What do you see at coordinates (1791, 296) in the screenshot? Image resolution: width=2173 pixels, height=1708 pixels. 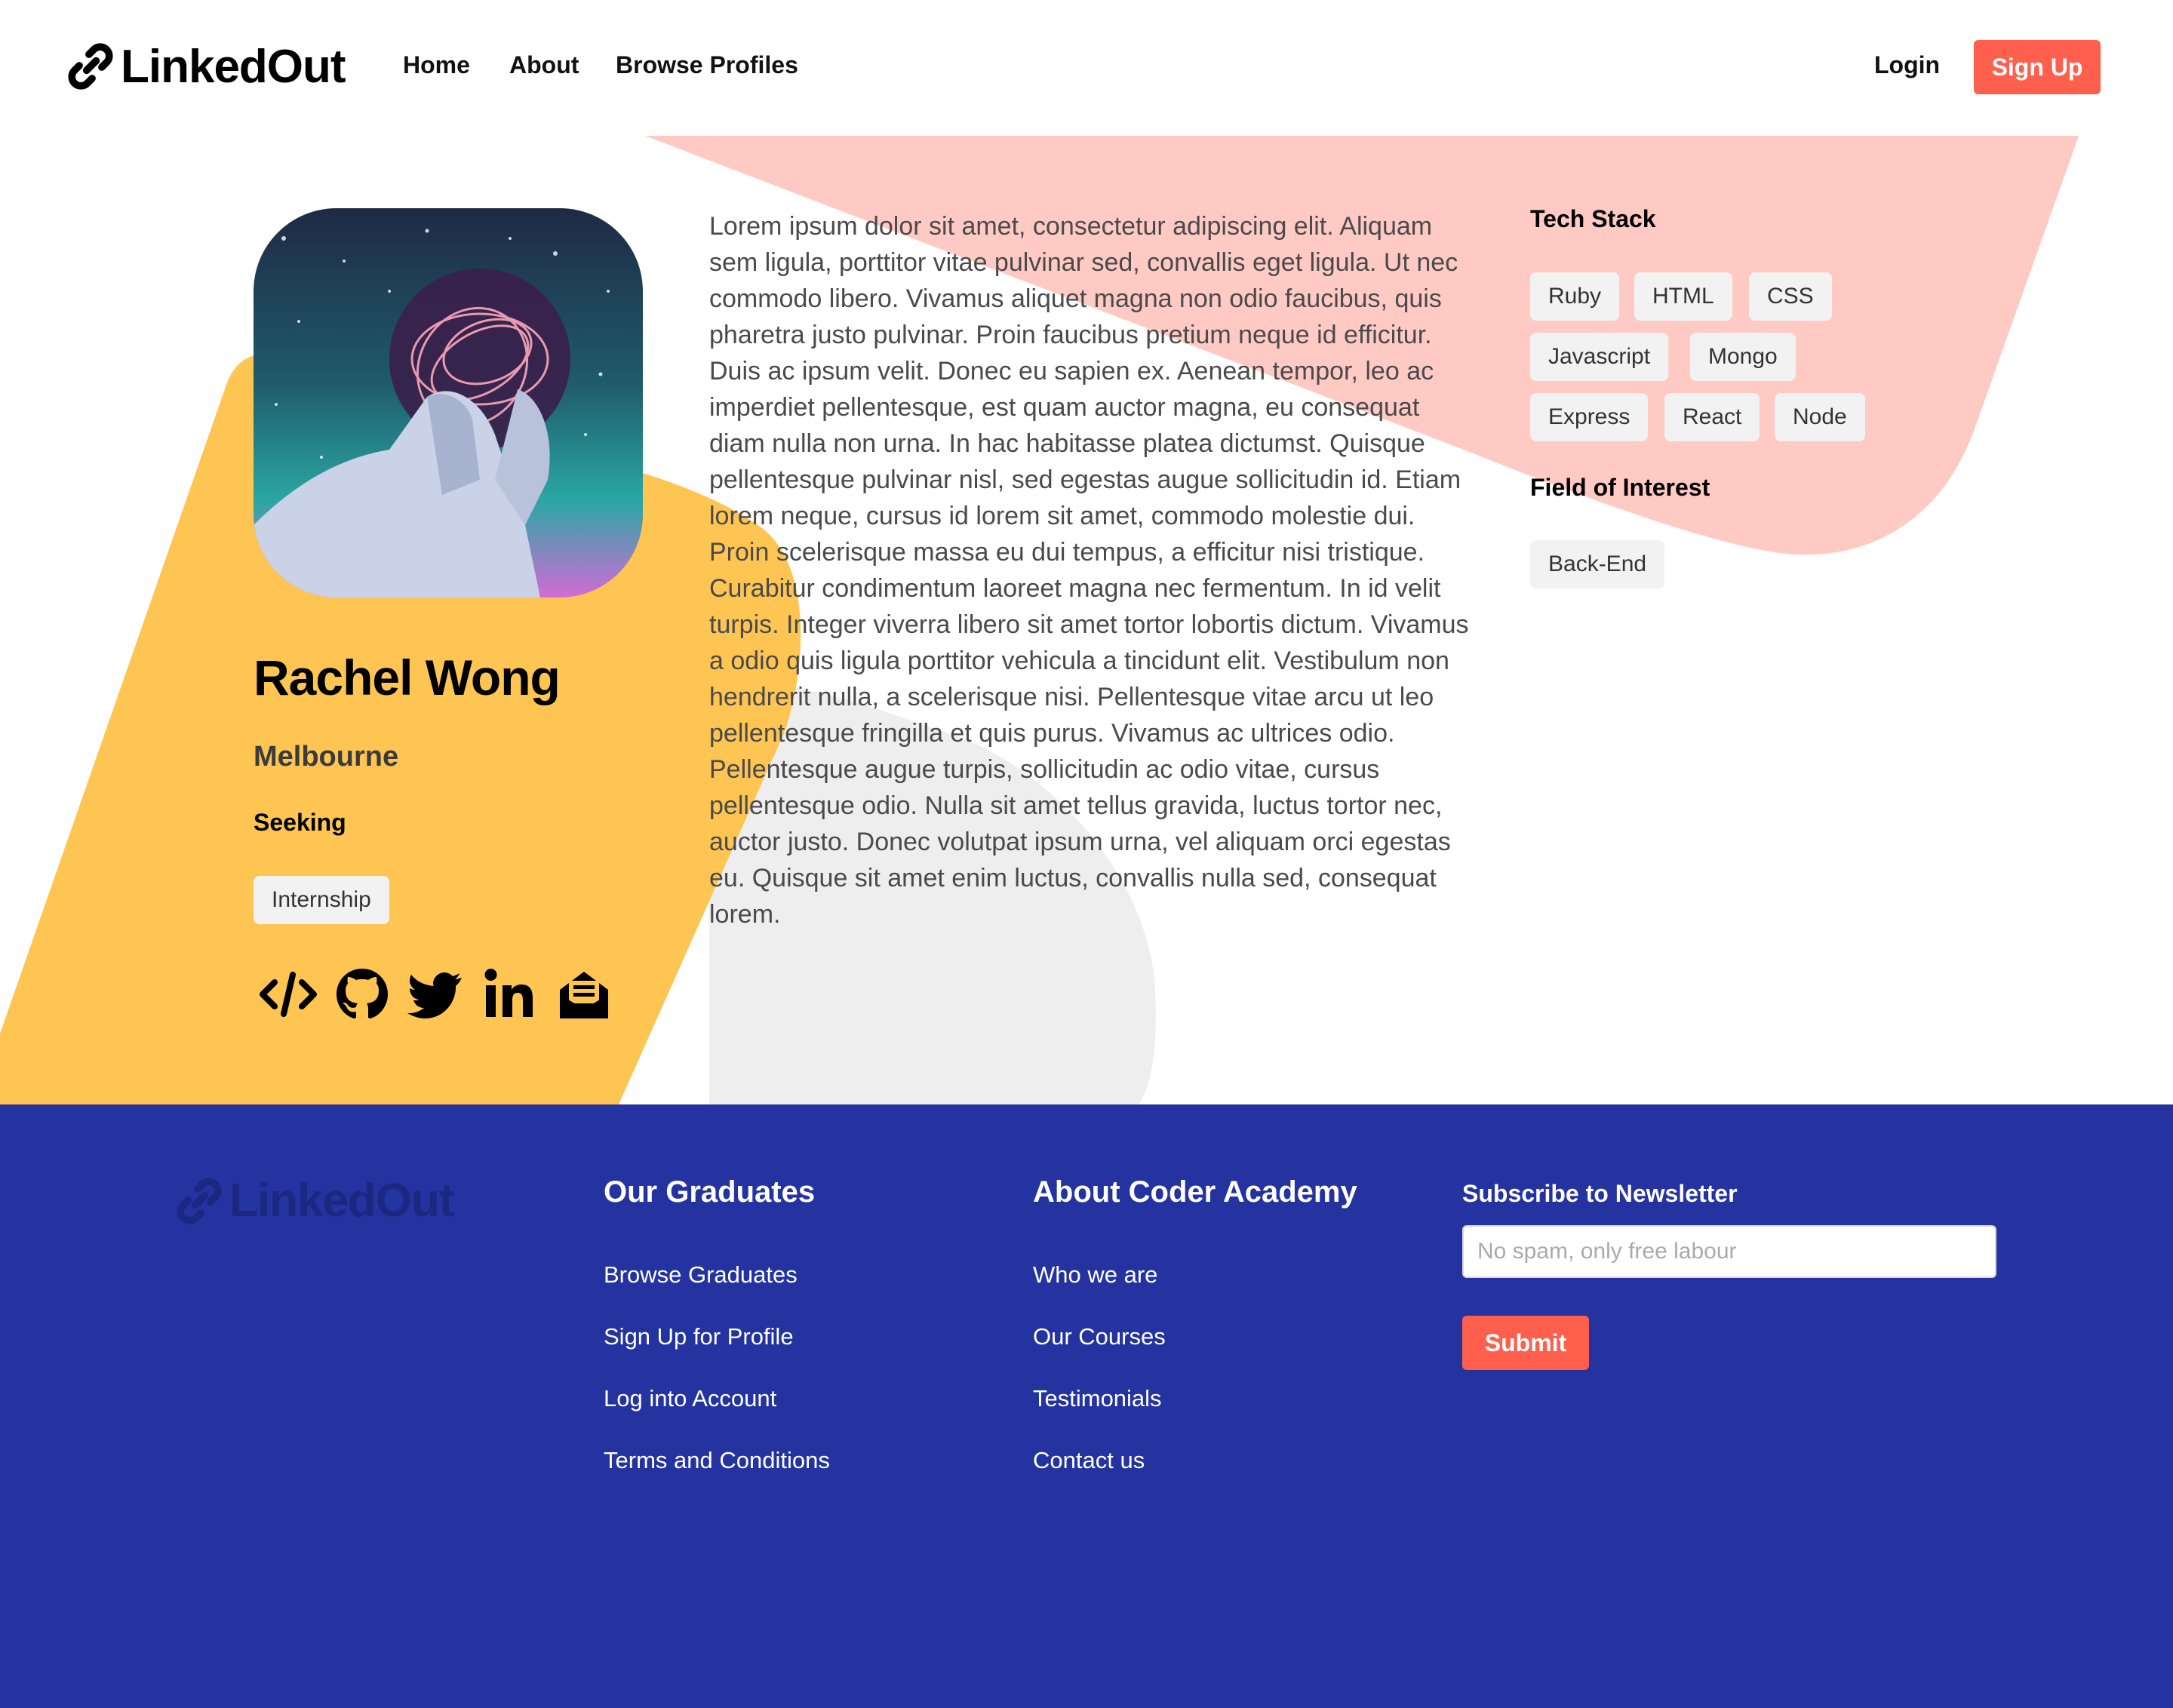 I see `tech-tag-css: CSS` at bounding box center [1791, 296].